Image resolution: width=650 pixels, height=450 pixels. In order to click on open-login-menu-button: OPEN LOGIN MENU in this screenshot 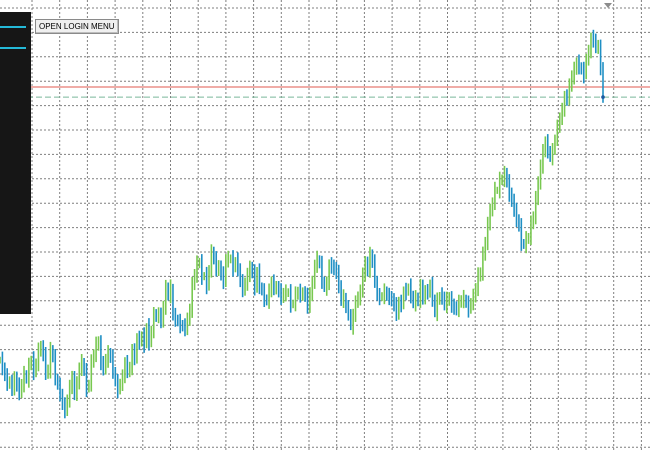, I will do `click(77, 26)`.